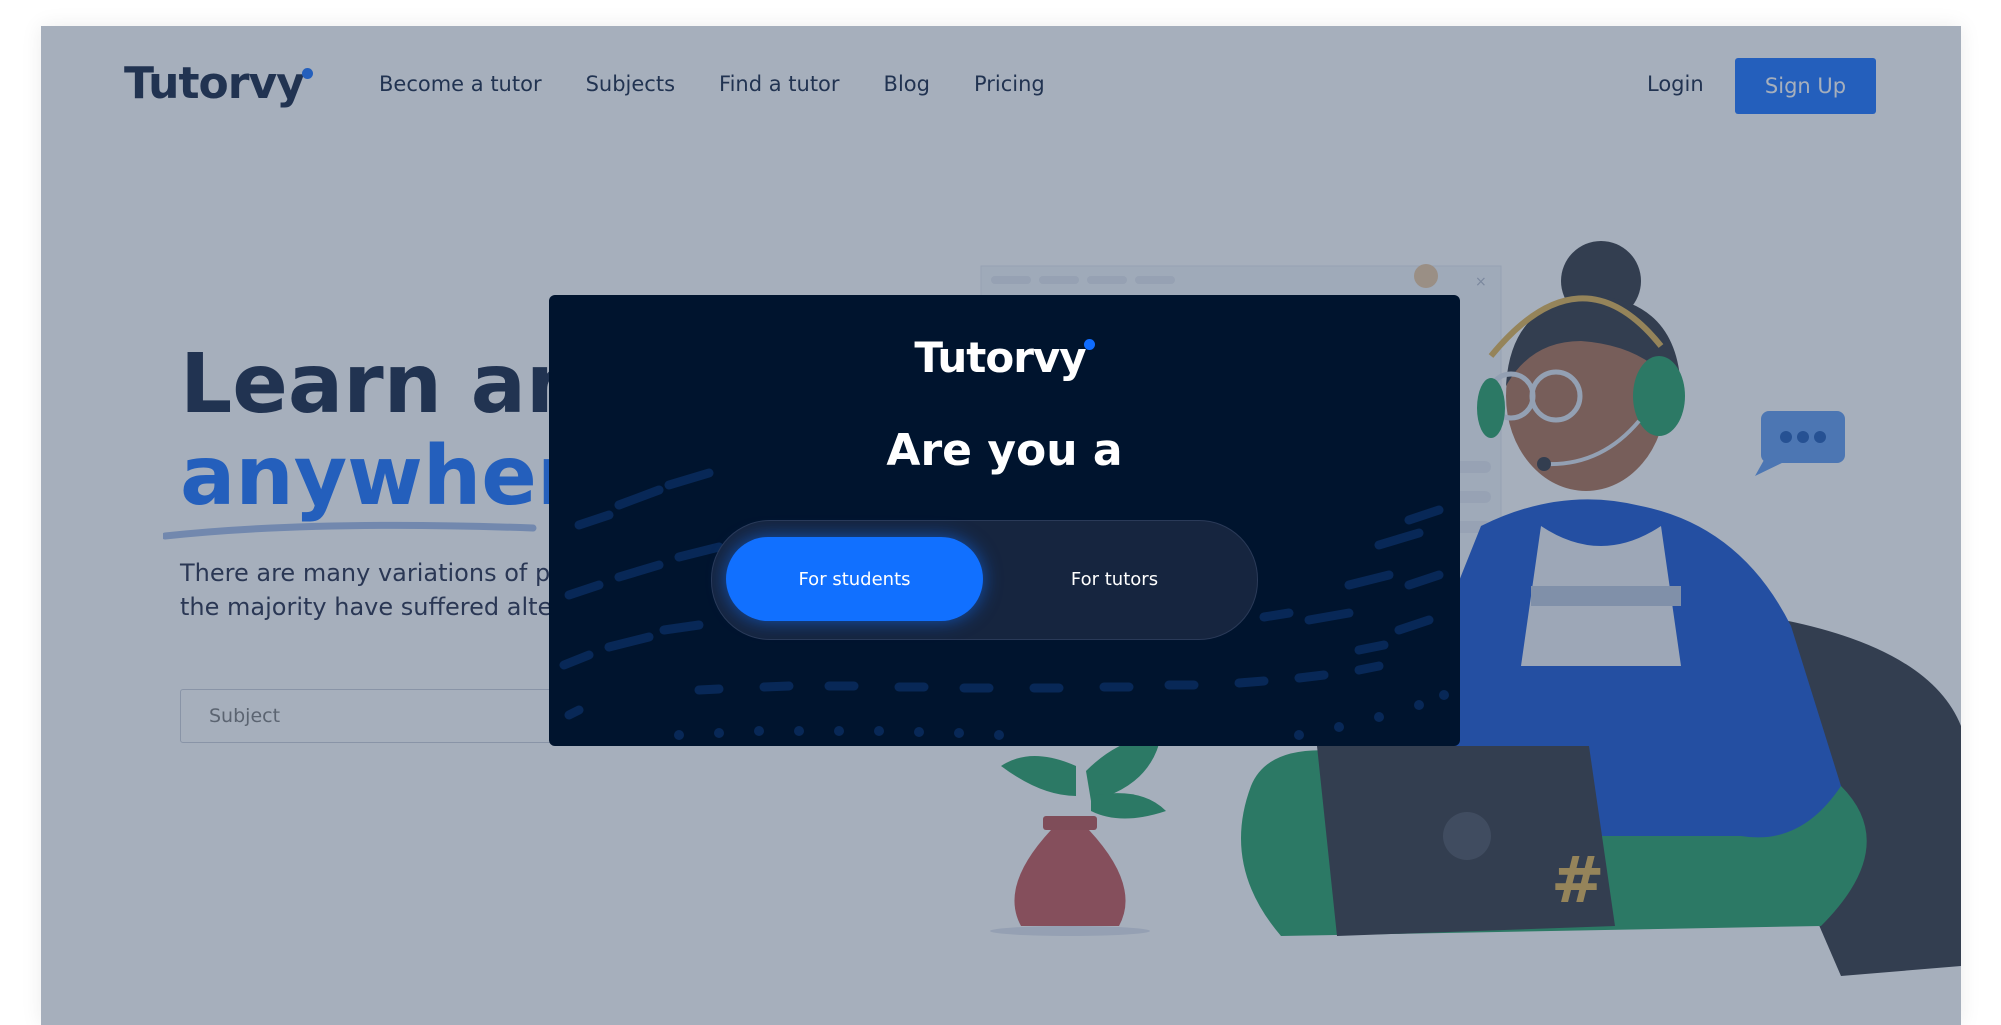 The width and height of the screenshot is (2001, 1025). What do you see at coordinates (984, 580) in the screenshot?
I see `role-toggle: For students For tutors` at bounding box center [984, 580].